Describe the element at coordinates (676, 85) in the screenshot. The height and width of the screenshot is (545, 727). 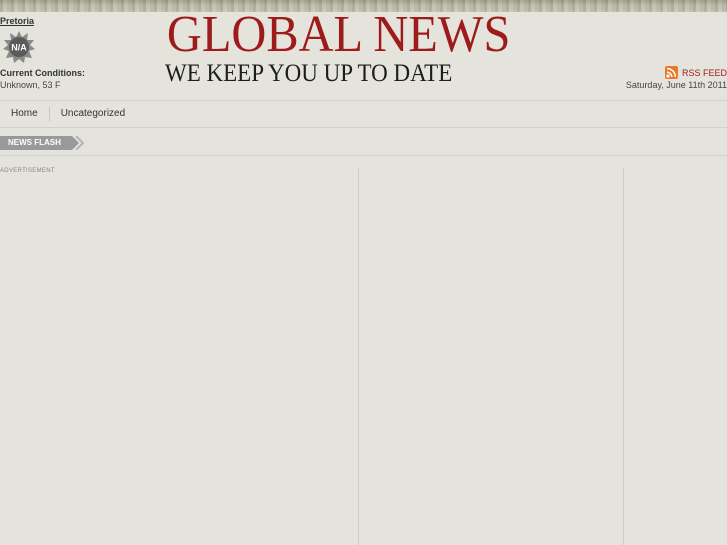
I see `current-date: Saturday, June 11th 2011` at that location.